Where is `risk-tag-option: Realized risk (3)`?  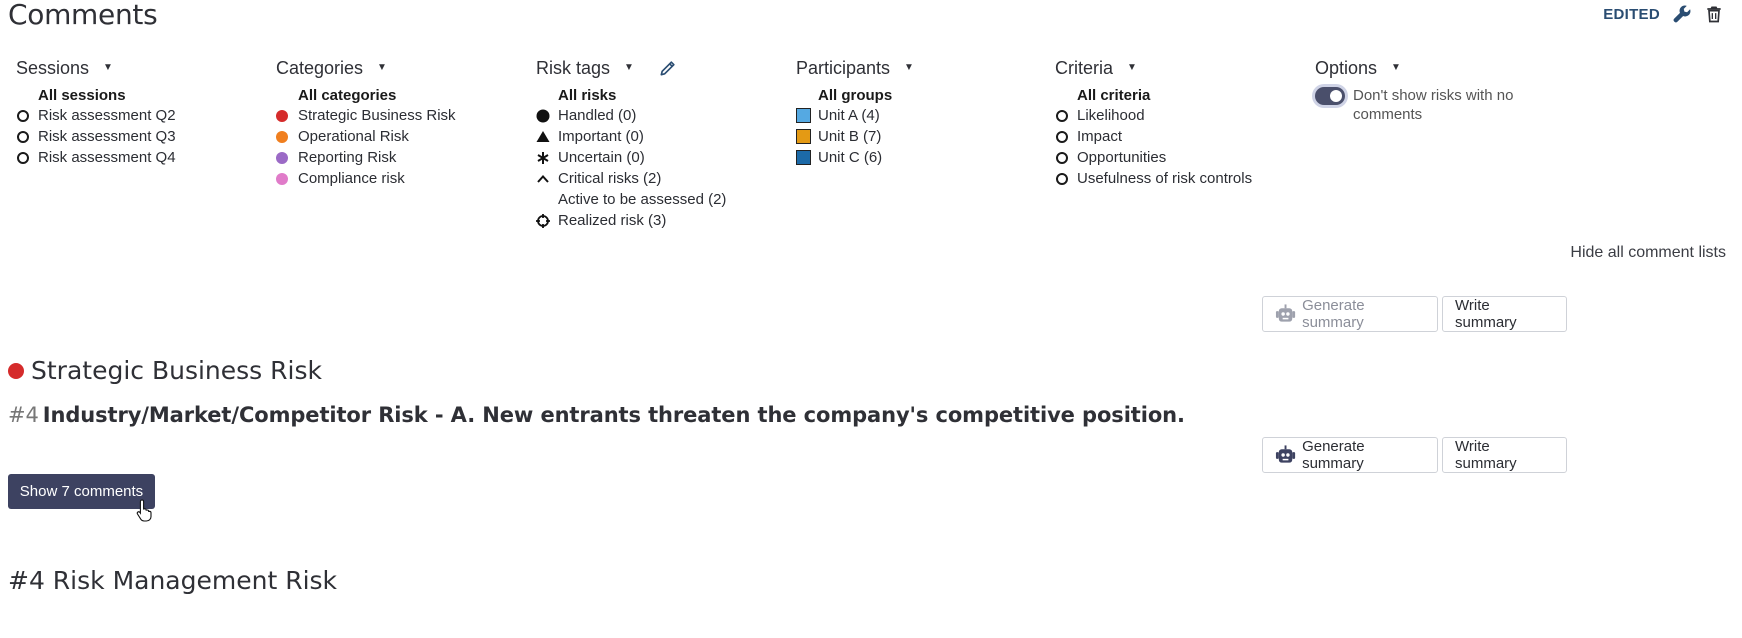 risk-tag-option: Realized risk (3) is located at coordinates (631, 220).